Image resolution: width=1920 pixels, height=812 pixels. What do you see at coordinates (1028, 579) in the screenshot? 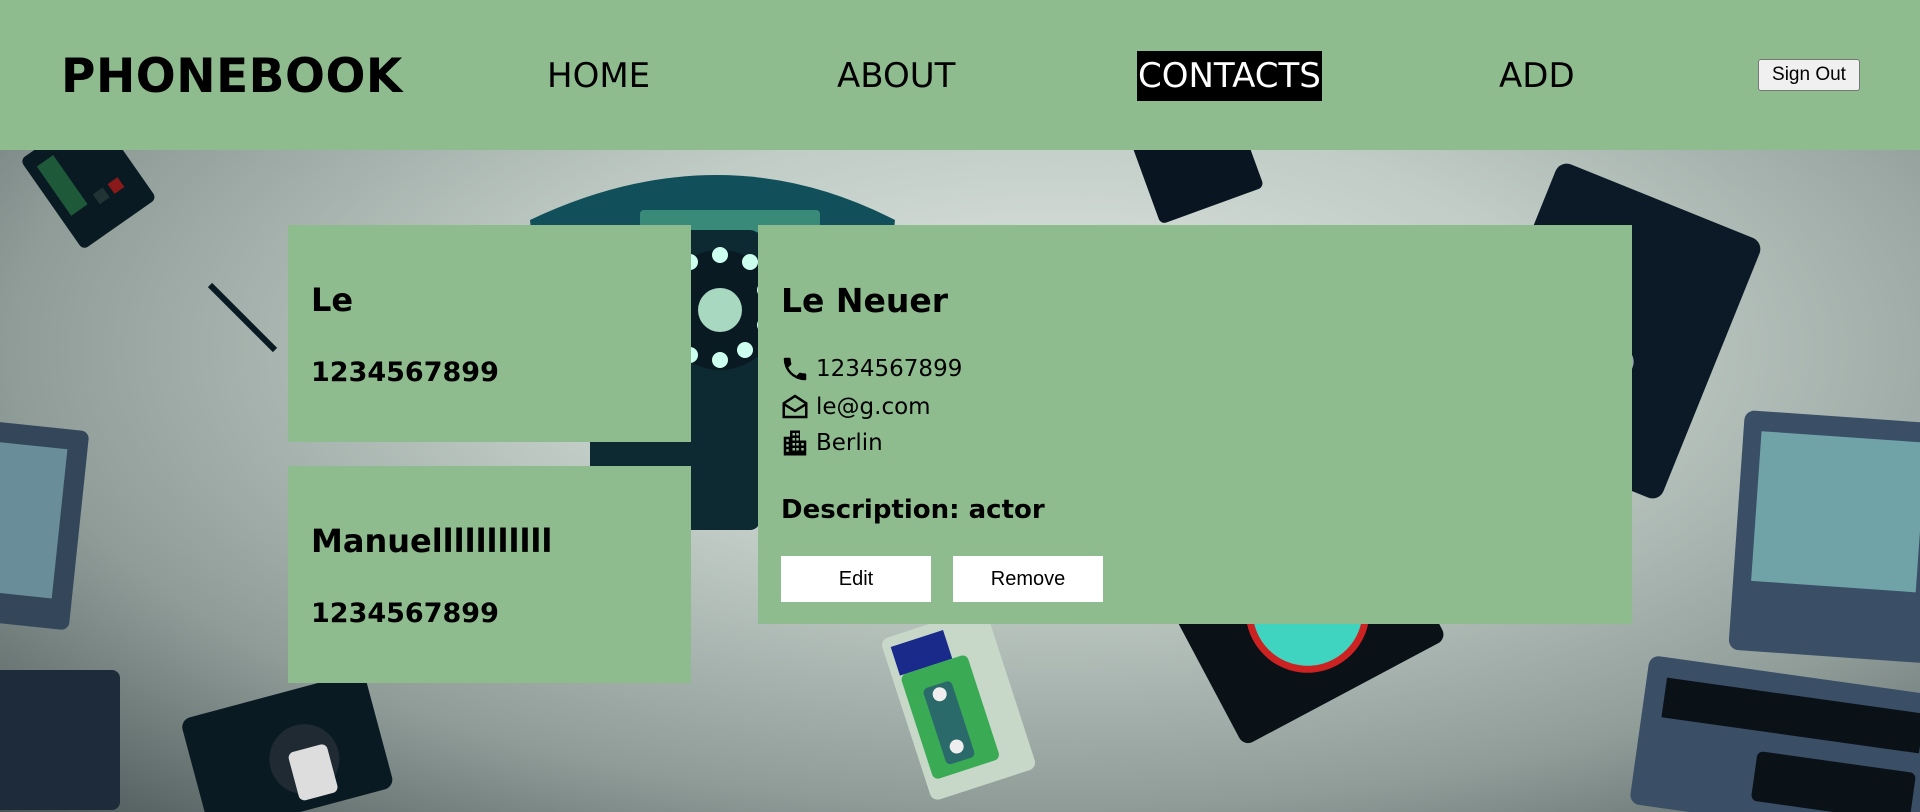
I see `remove-button: Remove` at bounding box center [1028, 579].